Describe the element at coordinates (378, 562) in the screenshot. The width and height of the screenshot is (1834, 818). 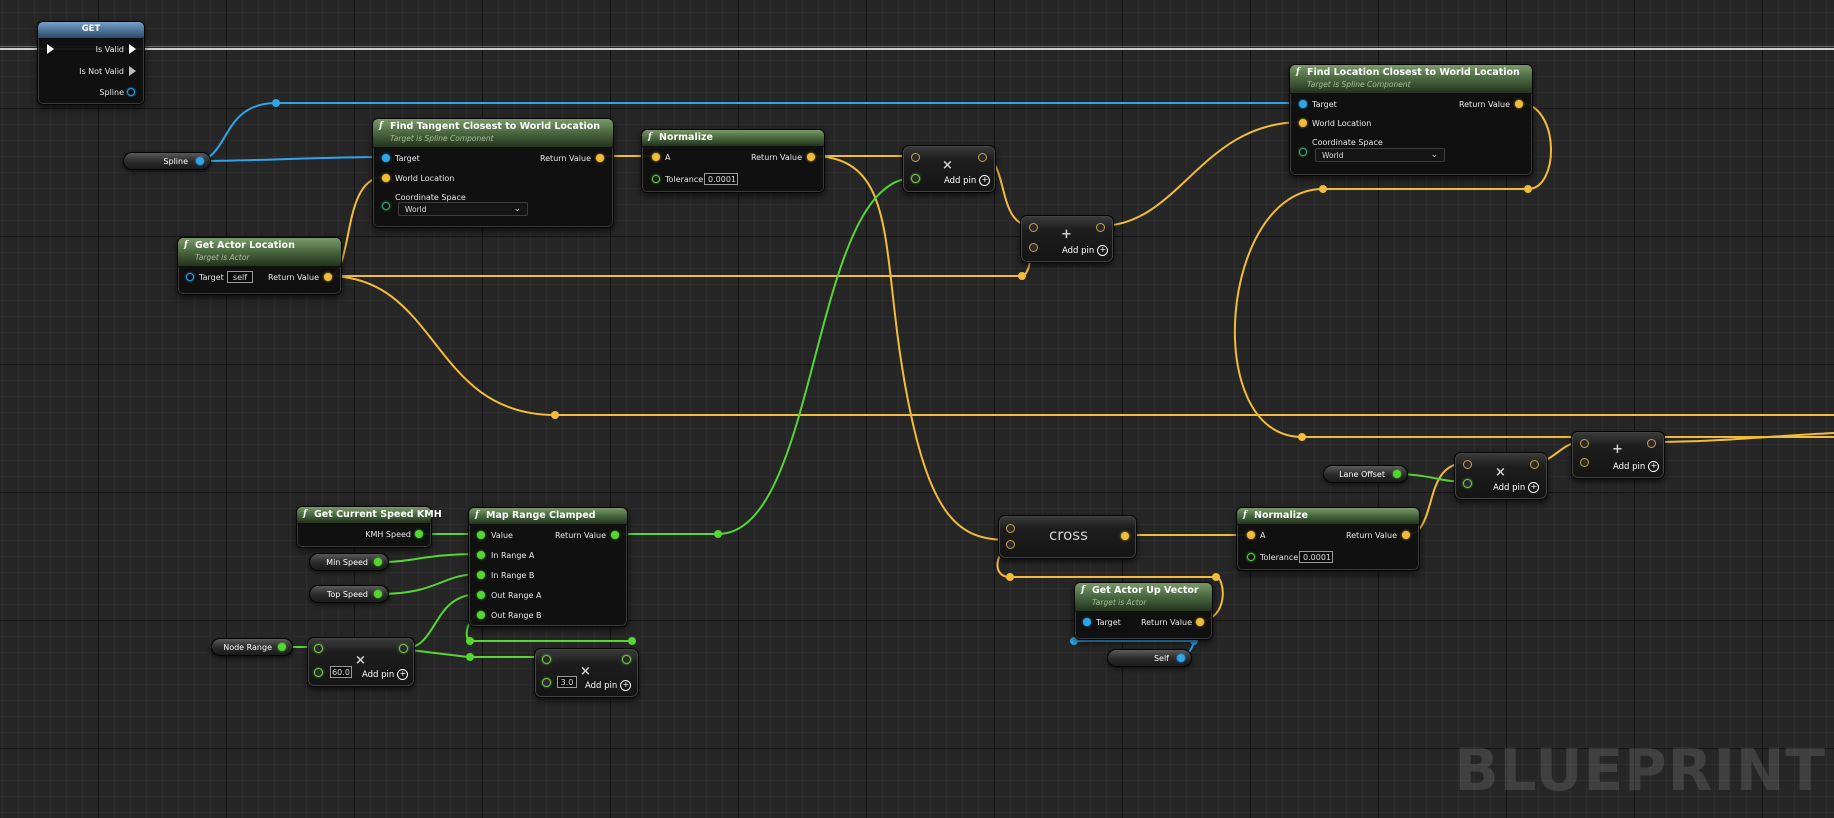
I see `min-speed-pin` at that location.